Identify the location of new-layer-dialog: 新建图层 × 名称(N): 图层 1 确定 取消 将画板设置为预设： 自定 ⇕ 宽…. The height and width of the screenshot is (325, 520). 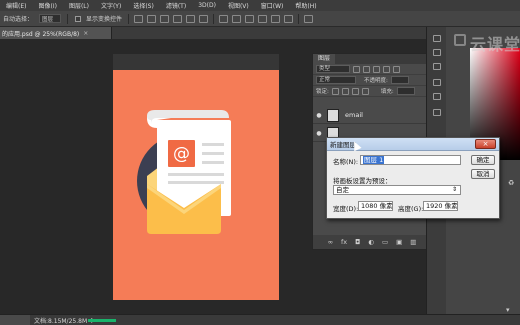
(413, 178).